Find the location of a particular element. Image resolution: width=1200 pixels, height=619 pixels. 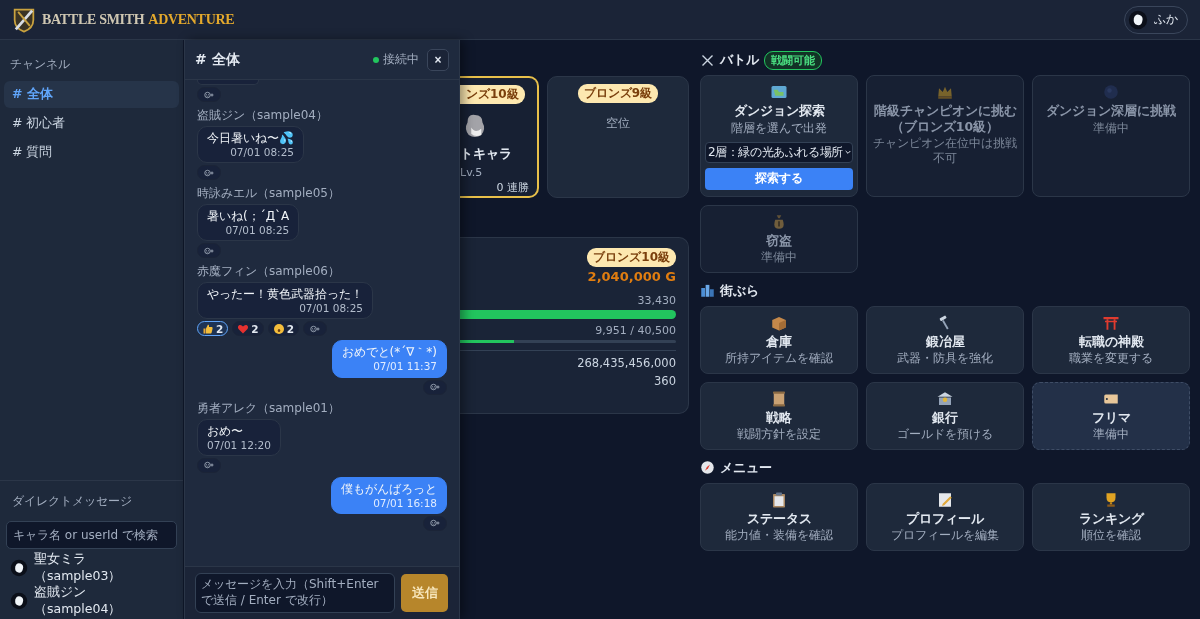

card-title: 転職の神殿 is located at coordinates (1111, 341).